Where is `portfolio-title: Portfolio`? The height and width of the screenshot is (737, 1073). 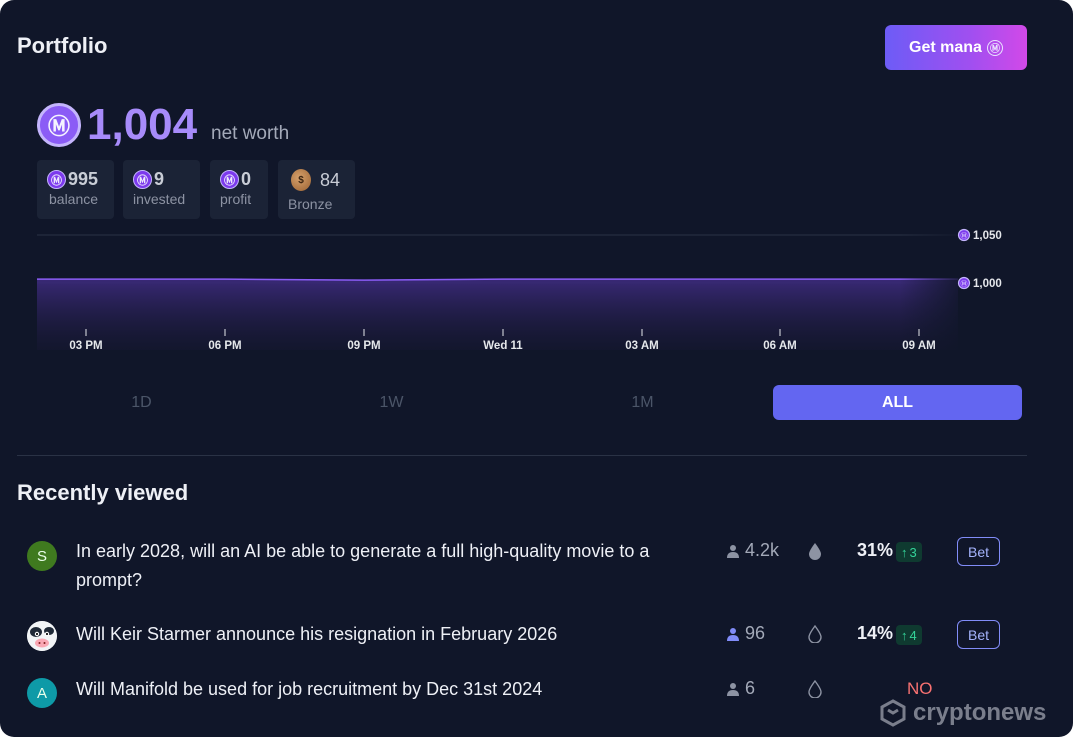
portfolio-title: Portfolio is located at coordinates (62, 45).